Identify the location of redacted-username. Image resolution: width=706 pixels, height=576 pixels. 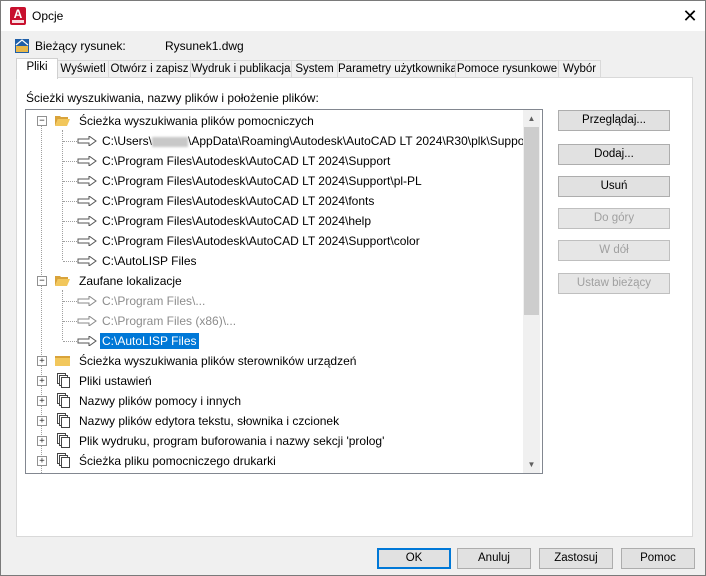
(170, 141).